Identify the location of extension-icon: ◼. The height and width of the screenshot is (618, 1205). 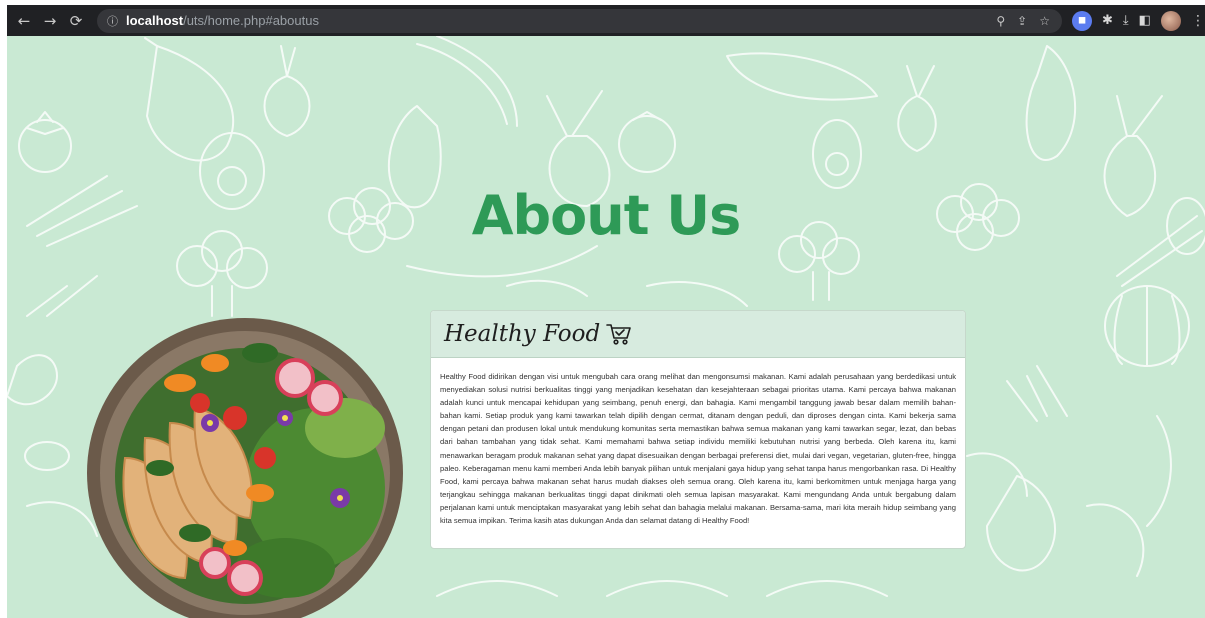
(1082, 20).